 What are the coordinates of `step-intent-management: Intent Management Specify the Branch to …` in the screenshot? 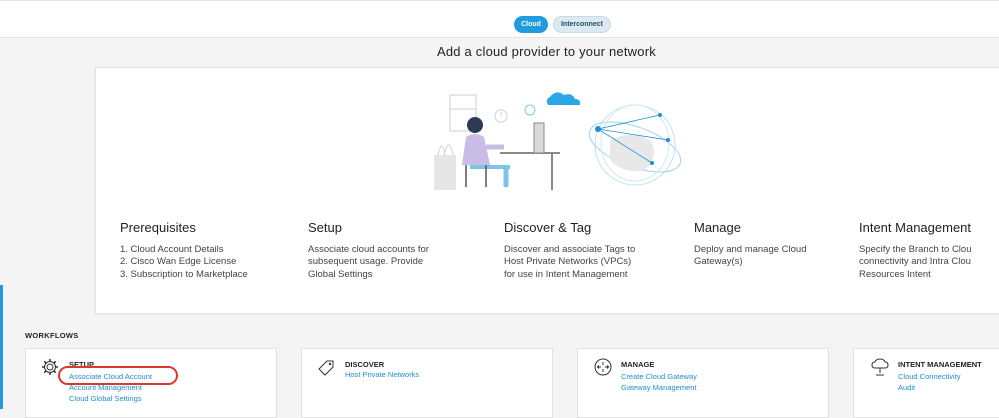 It's located at (929, 250).